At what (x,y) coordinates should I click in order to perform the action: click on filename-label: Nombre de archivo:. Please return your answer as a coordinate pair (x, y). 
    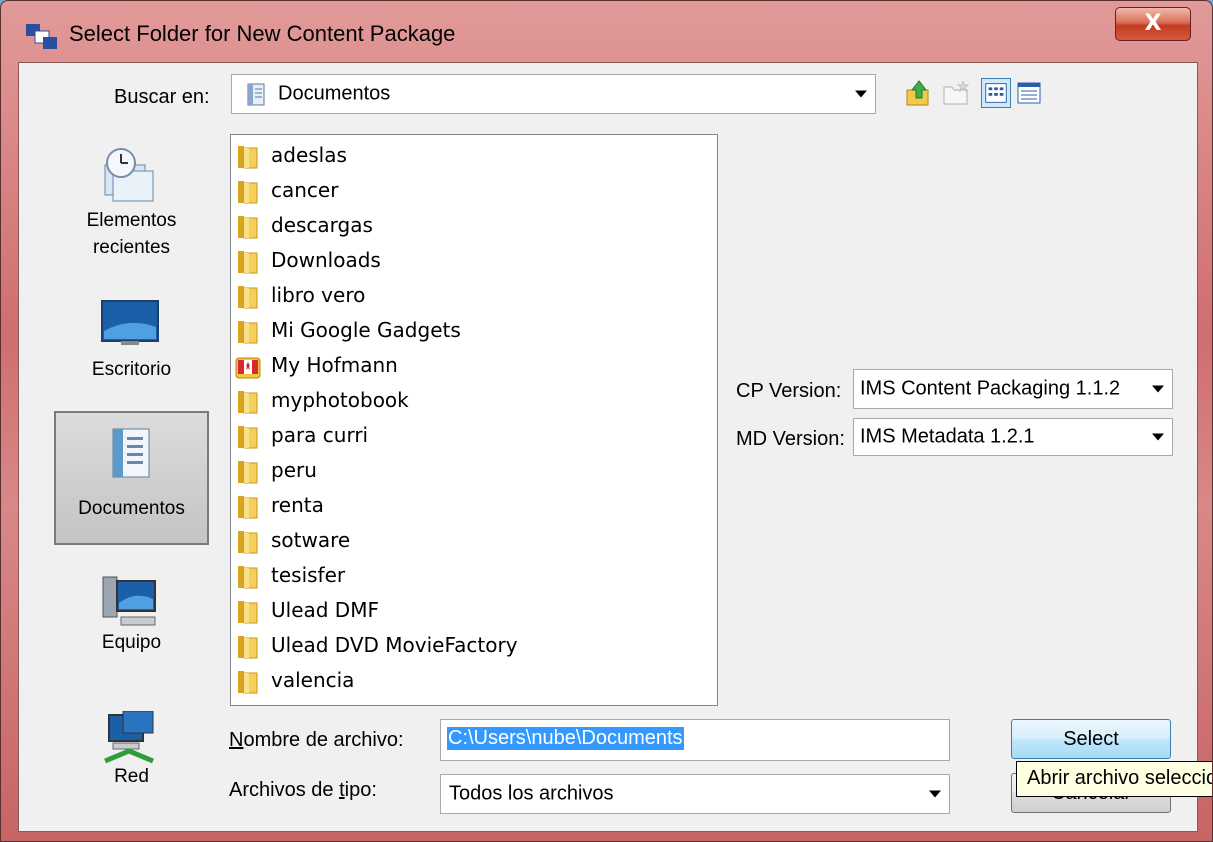
    Looking at the image, I should click on (316, 740).